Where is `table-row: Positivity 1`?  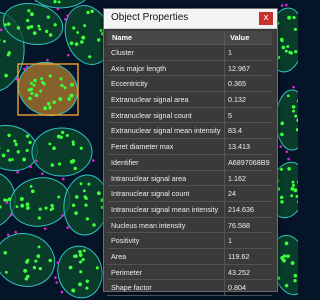
table-row: Positivity 1 is located at coordinates (189, 241).